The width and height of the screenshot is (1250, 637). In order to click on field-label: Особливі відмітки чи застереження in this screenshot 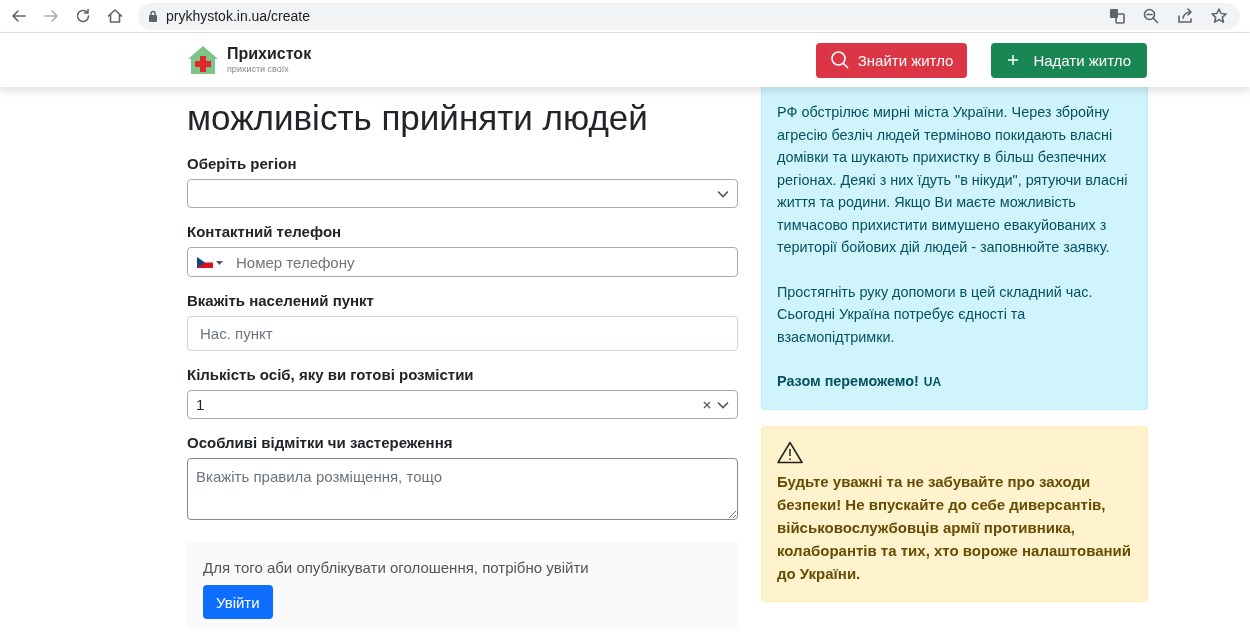, I will do `click(320, 442)`.